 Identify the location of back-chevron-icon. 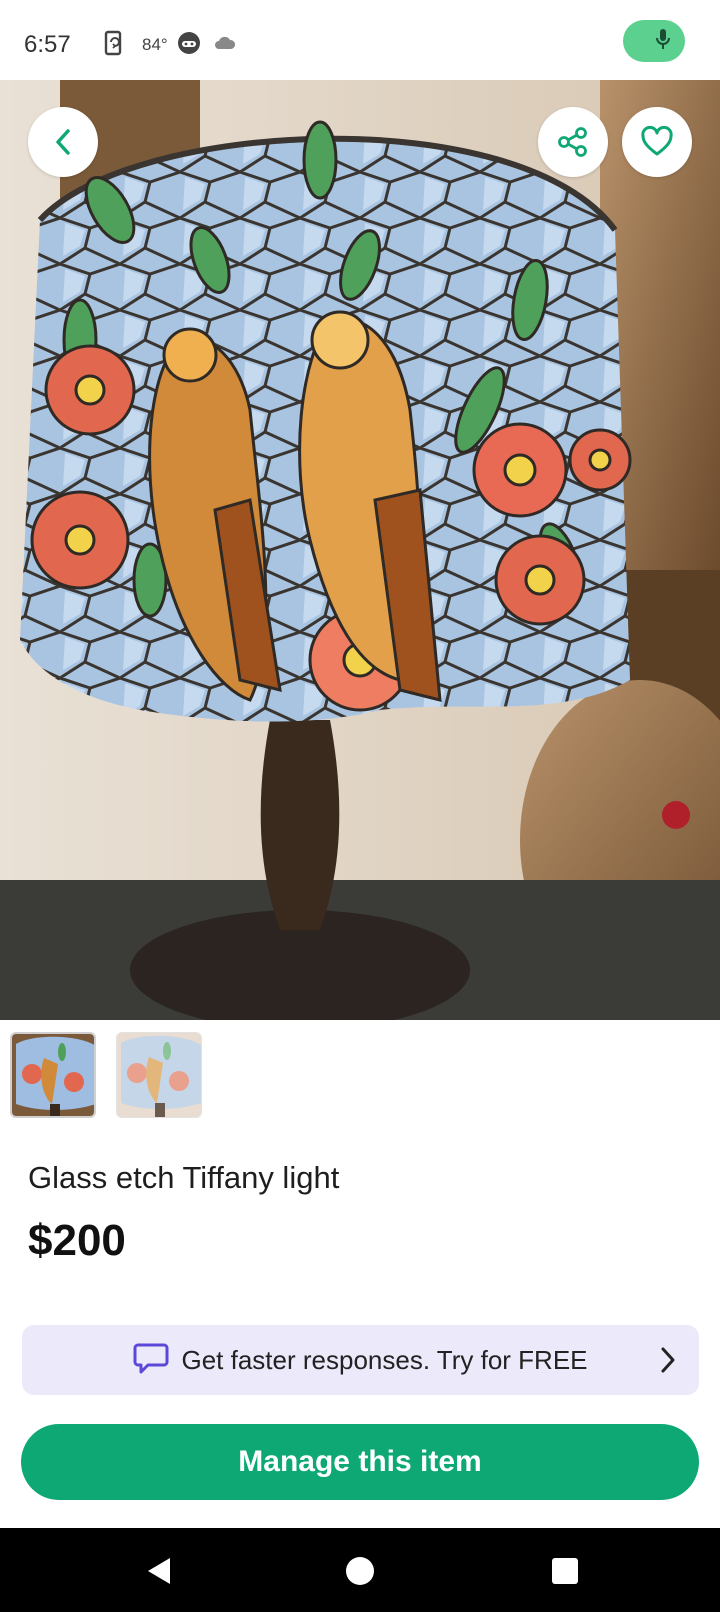
(63, 142).